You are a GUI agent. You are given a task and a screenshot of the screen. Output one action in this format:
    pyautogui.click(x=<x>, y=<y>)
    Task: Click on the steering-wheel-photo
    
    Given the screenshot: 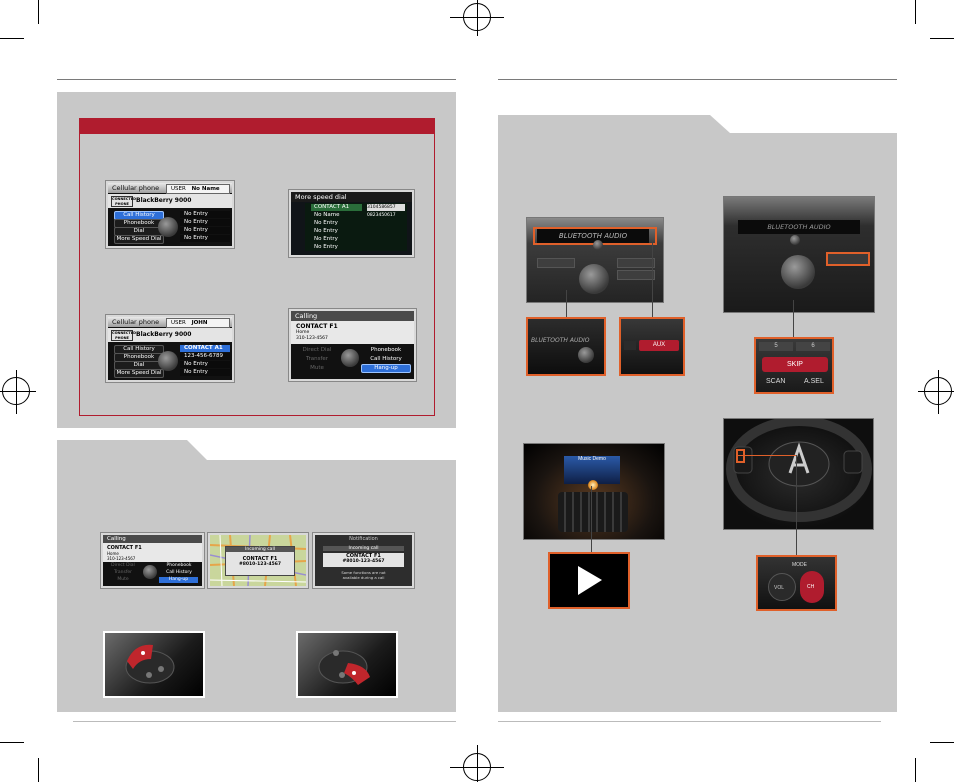 What is the action you would take?
    pyautogui.click(x=798, y=474)
    